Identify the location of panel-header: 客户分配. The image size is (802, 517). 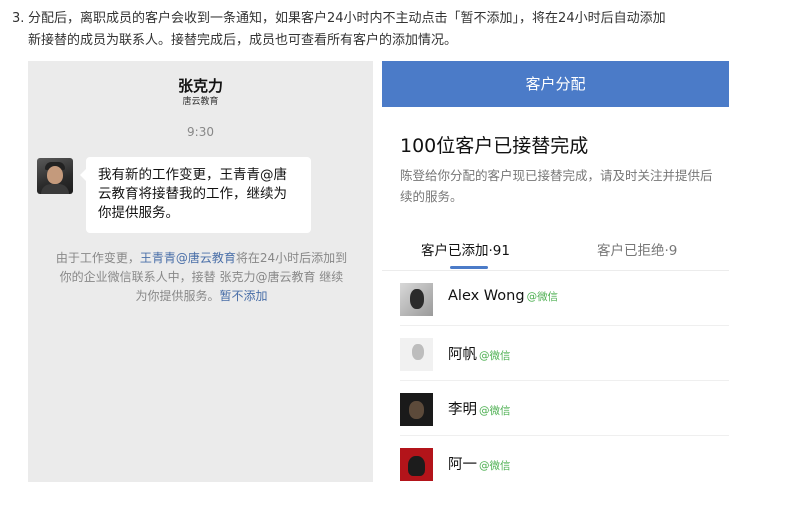
(555, 84).